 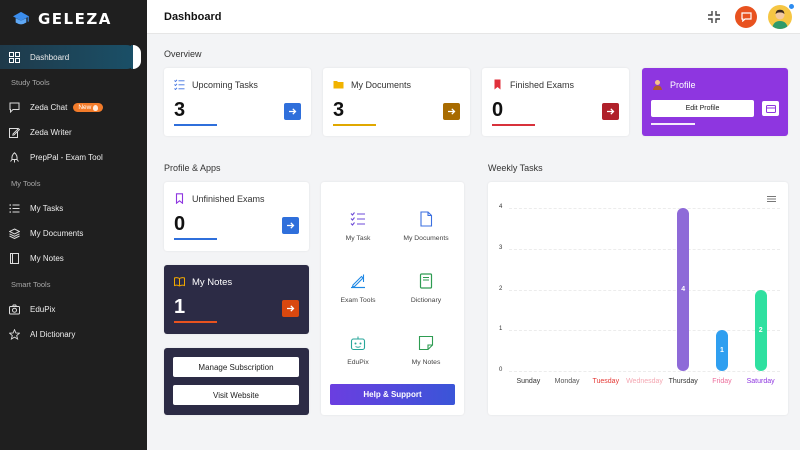 What do you see at coordinates (180, 307) in the screenshot?
I see `card-value: 1` at bounding box center [180, 307].